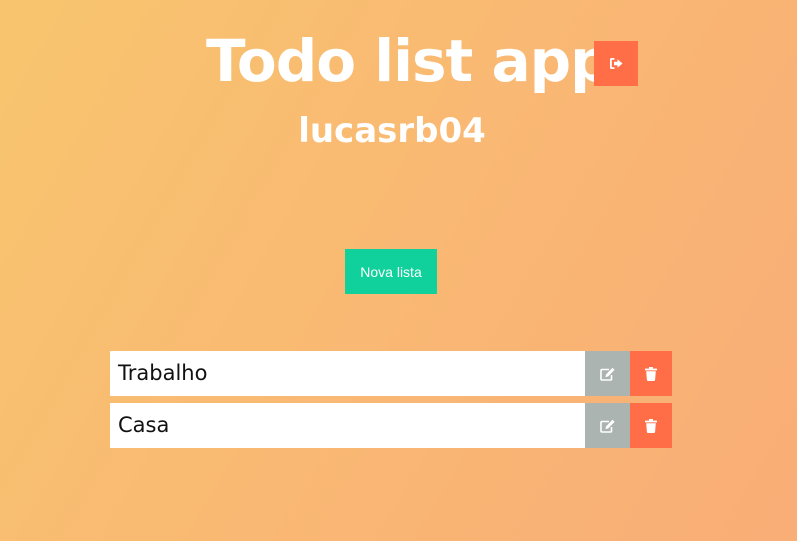 Image resolution: width=797 pixels, height=541 pixels. I want to click on list-item: Casa, so click(391, 425).